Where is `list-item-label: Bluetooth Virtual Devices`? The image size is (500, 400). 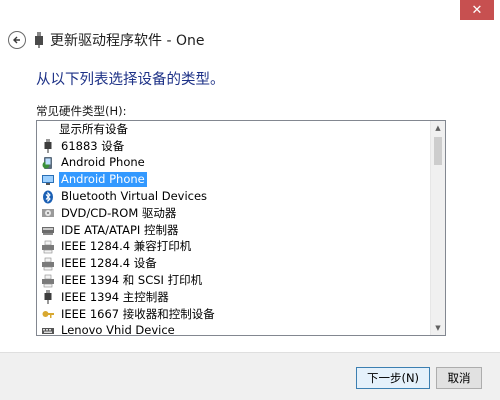 list-item-label: Bluetooth Virtual Devices is located at coordinates (134, 196).